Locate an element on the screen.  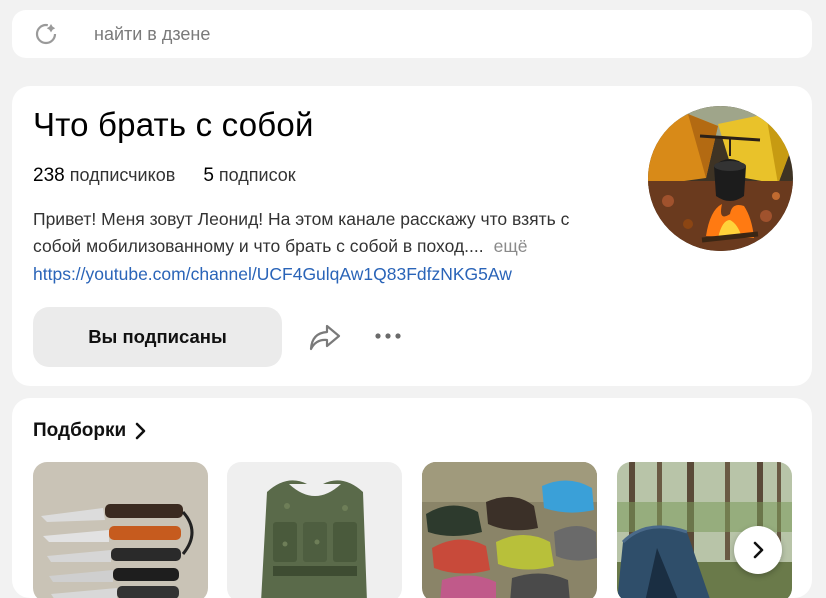
knives-thumbnail-icon is located at coordinates (120, 530).